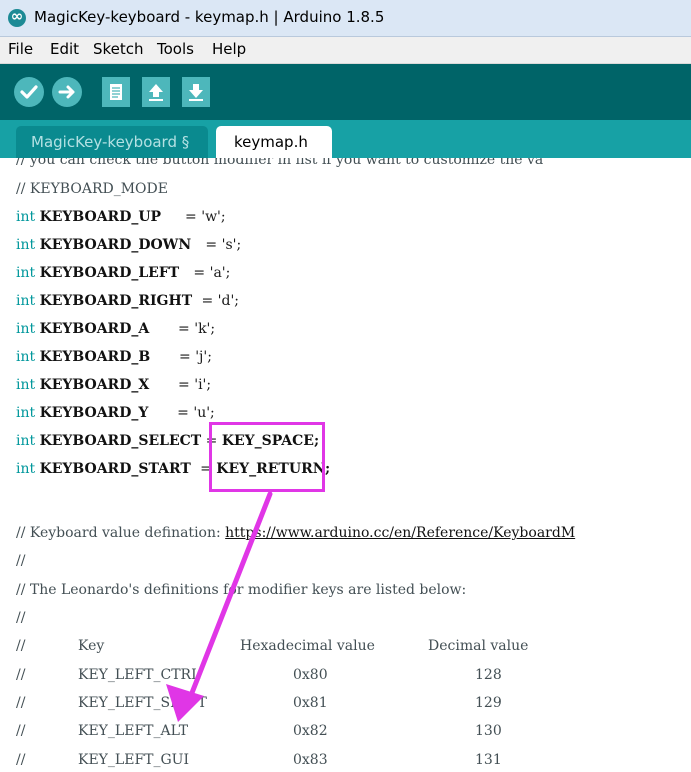 This screenshot has height=772, width=691. I want to click on check-icon, so click(29, 92).